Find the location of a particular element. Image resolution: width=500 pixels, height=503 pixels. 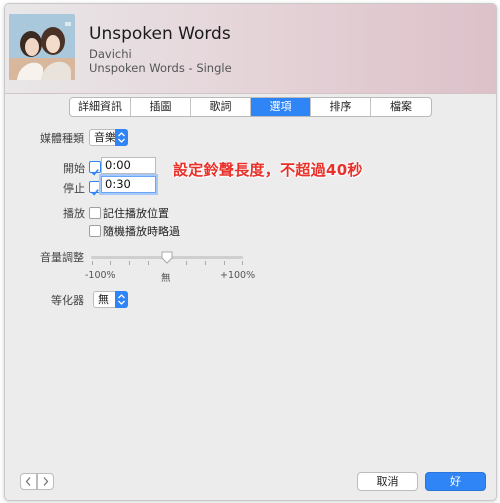

tab-sorting: 排序 is located at coordinates (341, 107).